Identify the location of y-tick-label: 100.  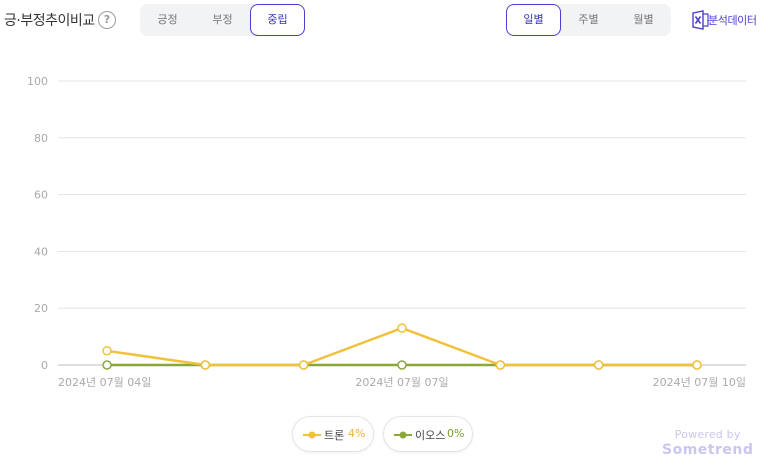
(37, 81).